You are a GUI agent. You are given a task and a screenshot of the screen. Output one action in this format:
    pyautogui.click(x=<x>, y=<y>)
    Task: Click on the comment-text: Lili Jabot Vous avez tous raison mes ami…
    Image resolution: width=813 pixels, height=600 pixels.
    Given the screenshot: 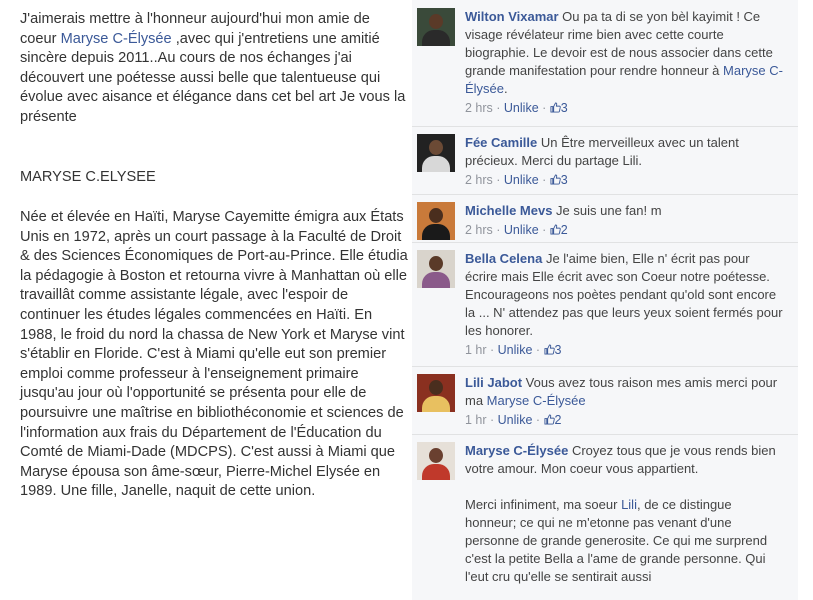 What is the action you would take?
    pyautogui.click(x=624, y=401)
    